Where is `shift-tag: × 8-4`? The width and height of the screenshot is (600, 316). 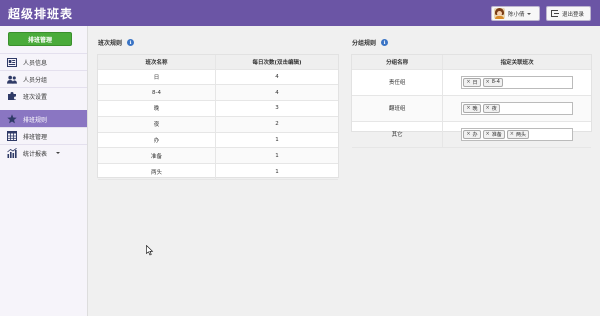
shift-tag: × 8-4 is located at coordinates (492, 82).